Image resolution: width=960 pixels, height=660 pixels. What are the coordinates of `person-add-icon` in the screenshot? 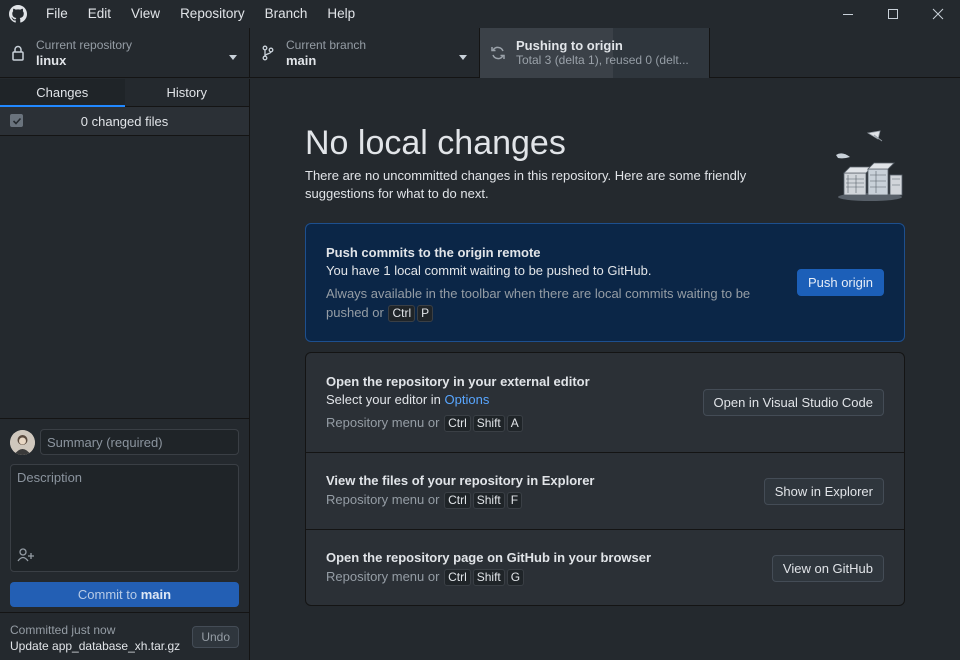 It's located at (26, 556).